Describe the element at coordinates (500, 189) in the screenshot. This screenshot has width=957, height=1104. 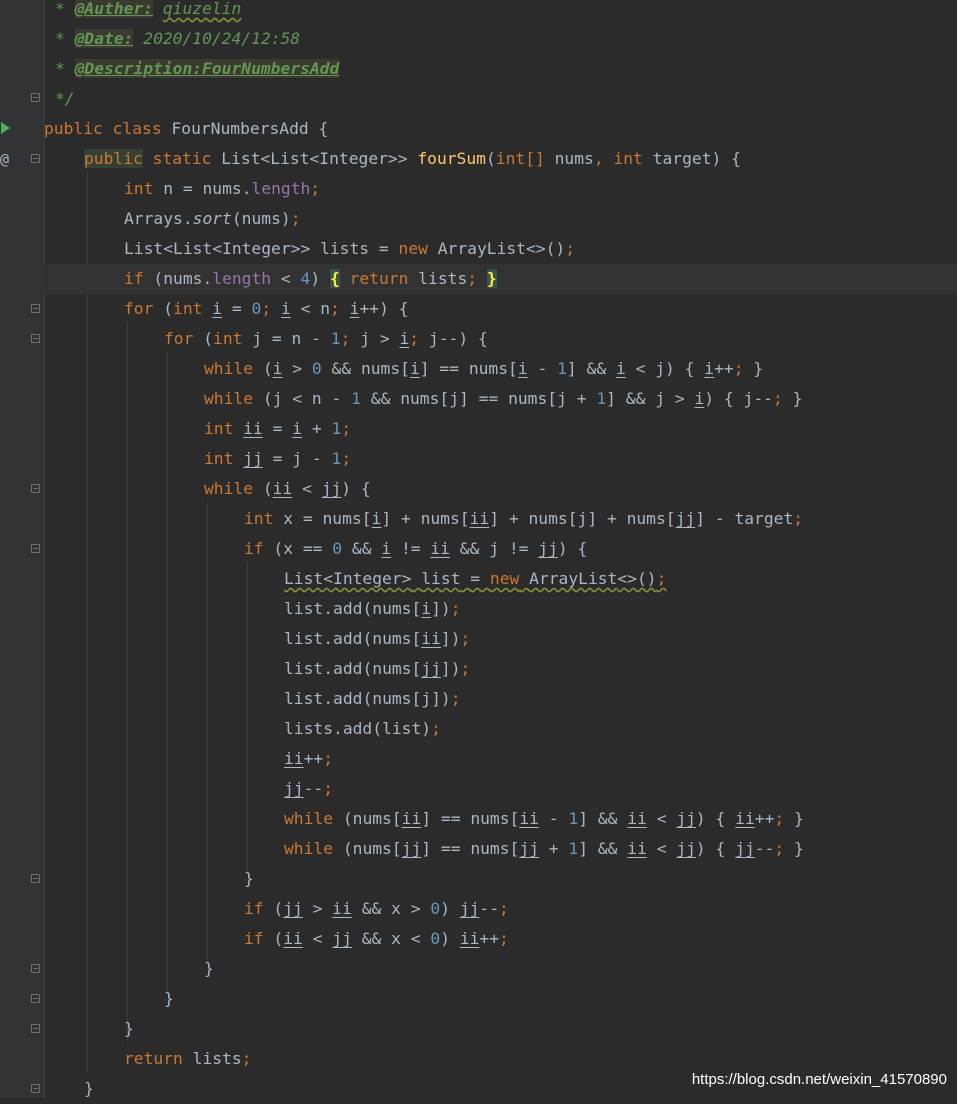
I see `code-line: int n = nums.length;` at that location.